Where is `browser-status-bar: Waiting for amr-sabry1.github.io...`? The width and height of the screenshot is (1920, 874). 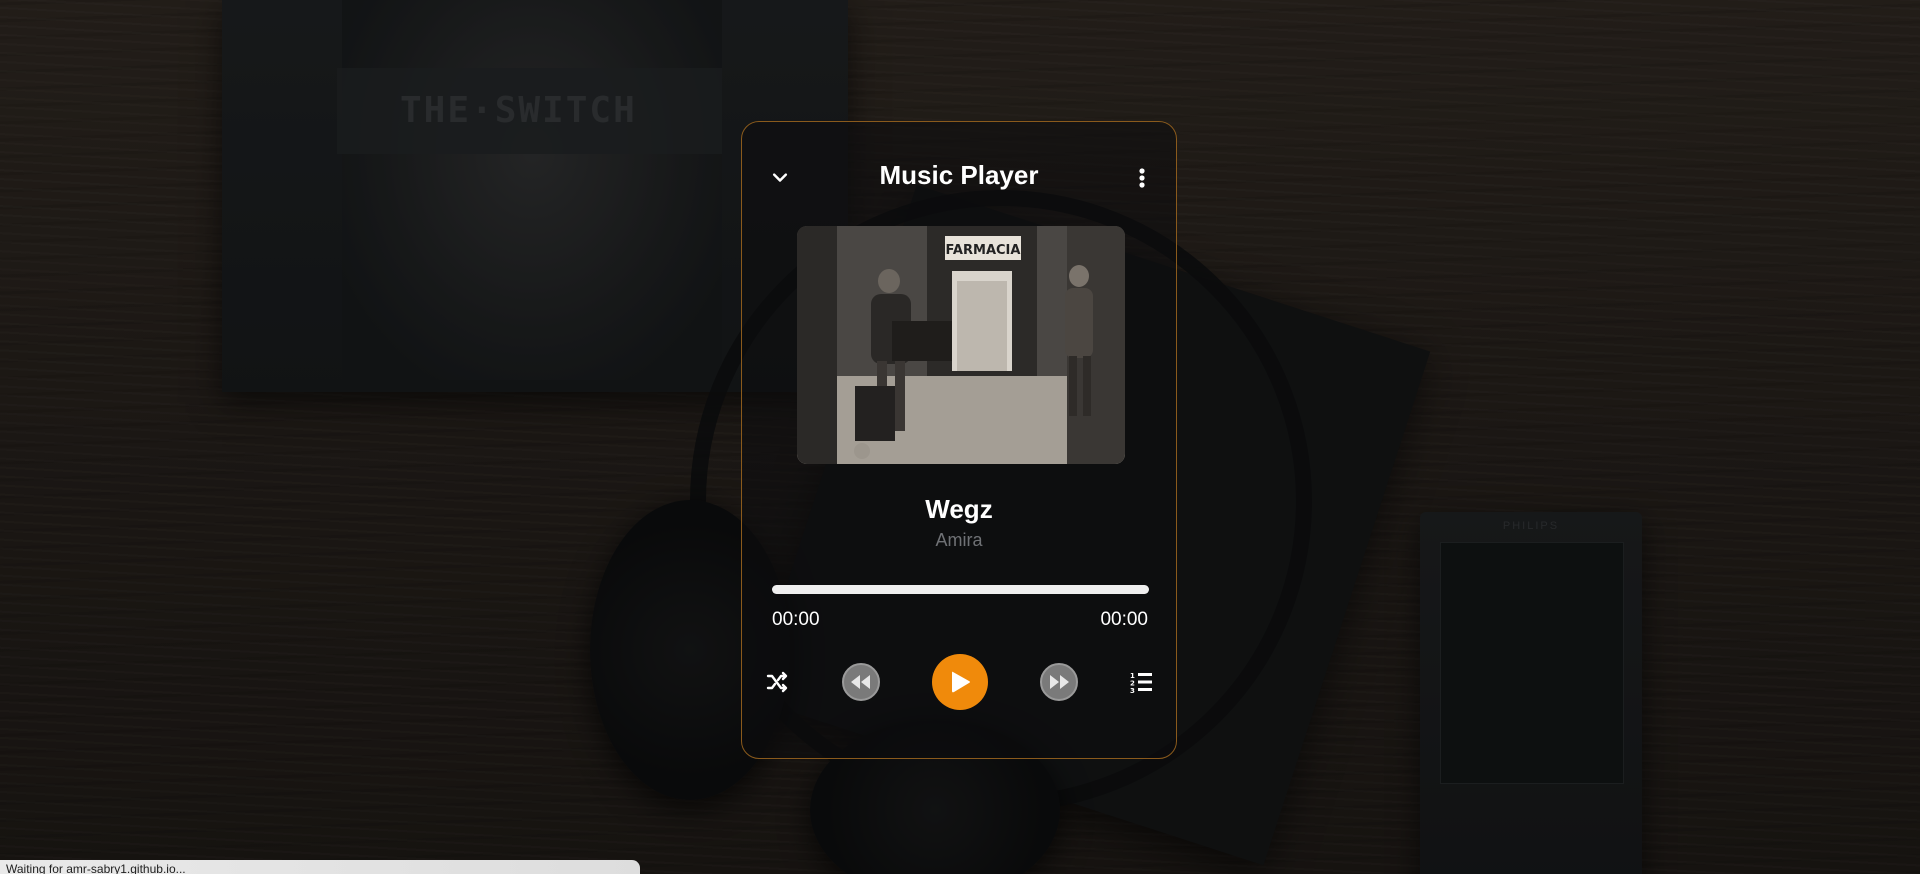 browser-status-bar: Waiting for amr-sabry1.github.io... is located at coordinates (320, 867).